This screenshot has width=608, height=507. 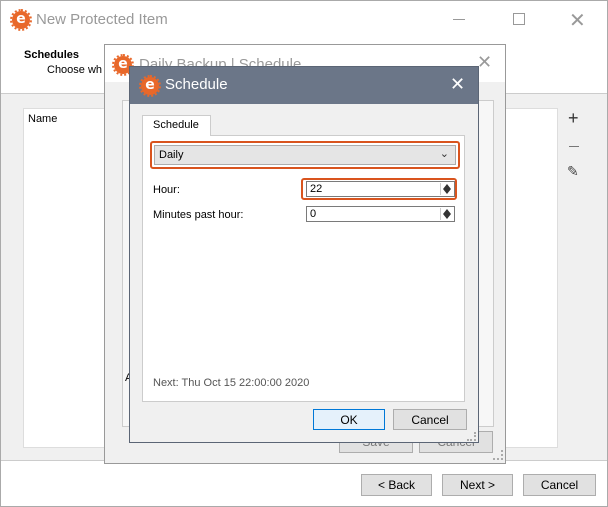 I want to click on hour-spin-icon, so click(x=446, y=189).